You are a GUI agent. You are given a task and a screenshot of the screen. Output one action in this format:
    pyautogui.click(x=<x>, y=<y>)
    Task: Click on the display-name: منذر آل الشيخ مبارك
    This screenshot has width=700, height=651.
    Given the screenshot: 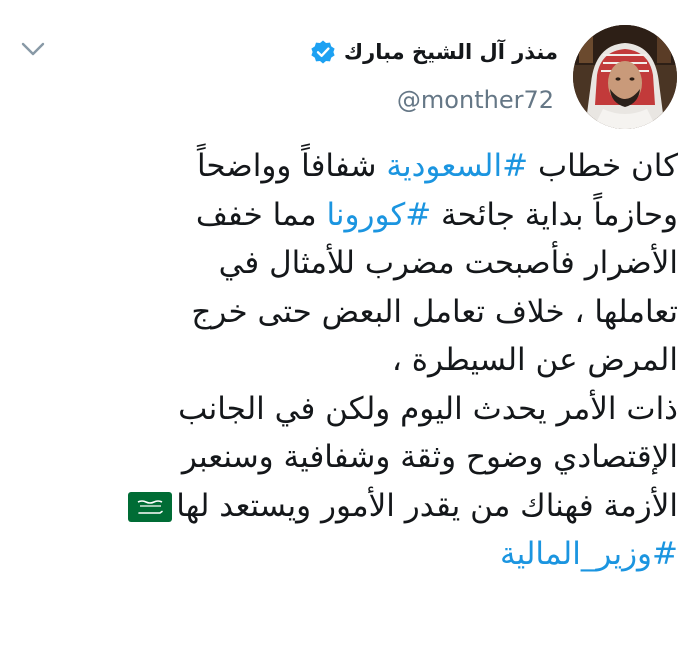 What is the action you would take?
    pyautogui.click(x=451, y=52)
    